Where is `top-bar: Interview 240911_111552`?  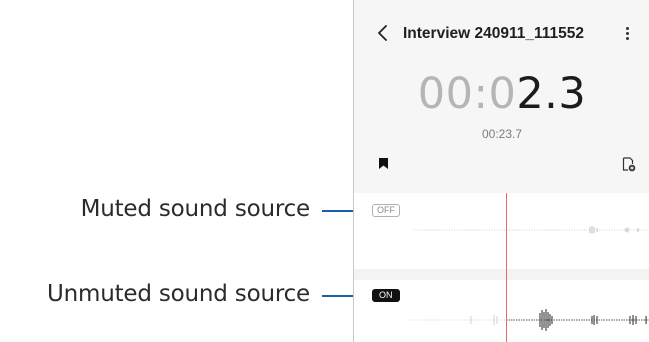 top-bar: Interview 240911_111552 is located at coordinates (501, 34).